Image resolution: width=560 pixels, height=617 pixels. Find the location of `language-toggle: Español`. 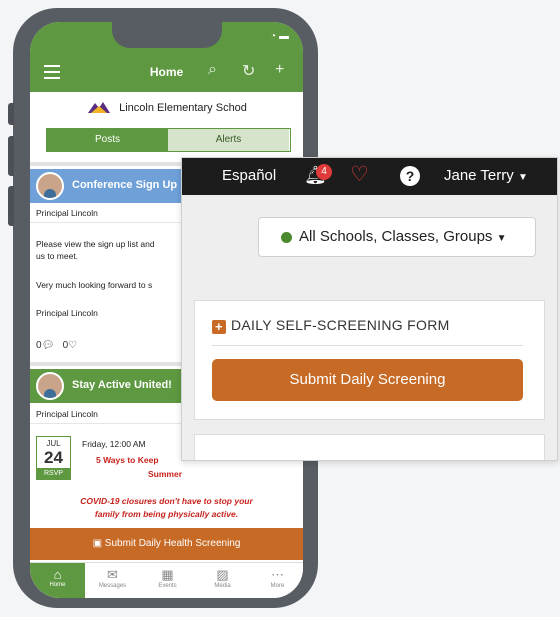

language-toggle: Español is located at coordinates (249, 175).